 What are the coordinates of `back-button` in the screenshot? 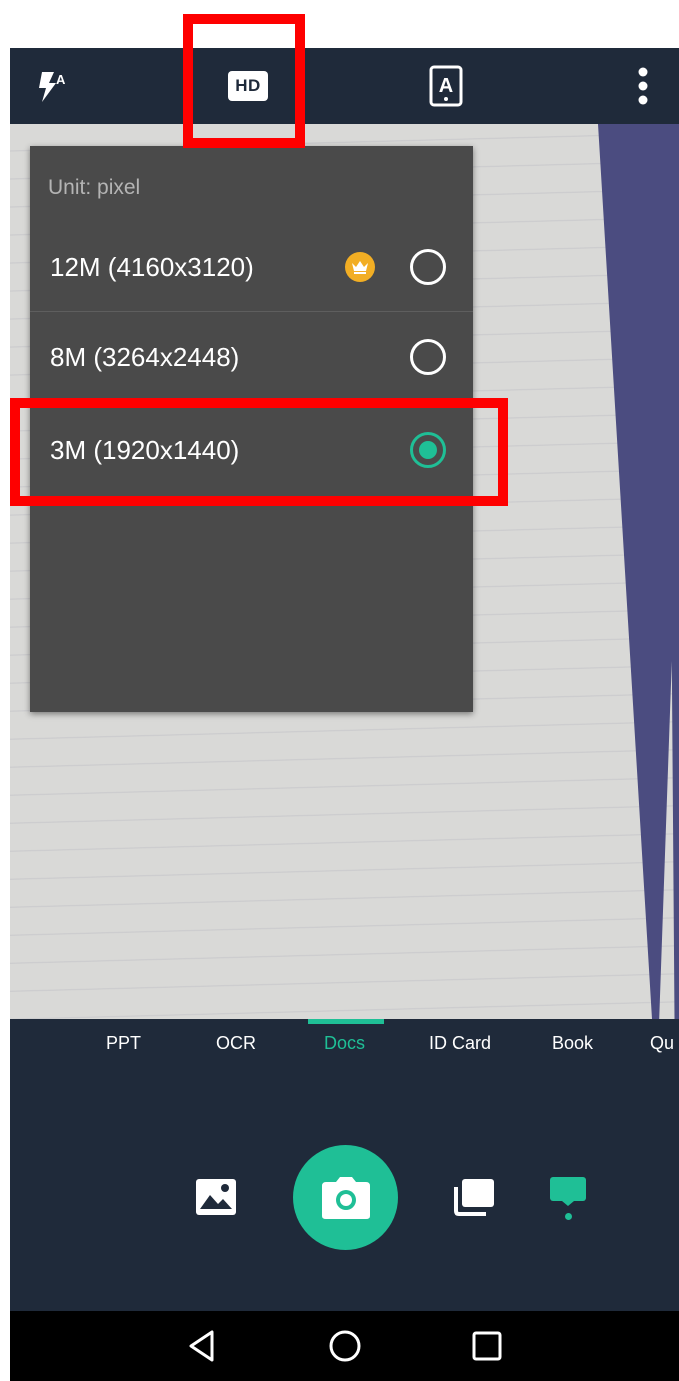 It's located at (202, 1346).